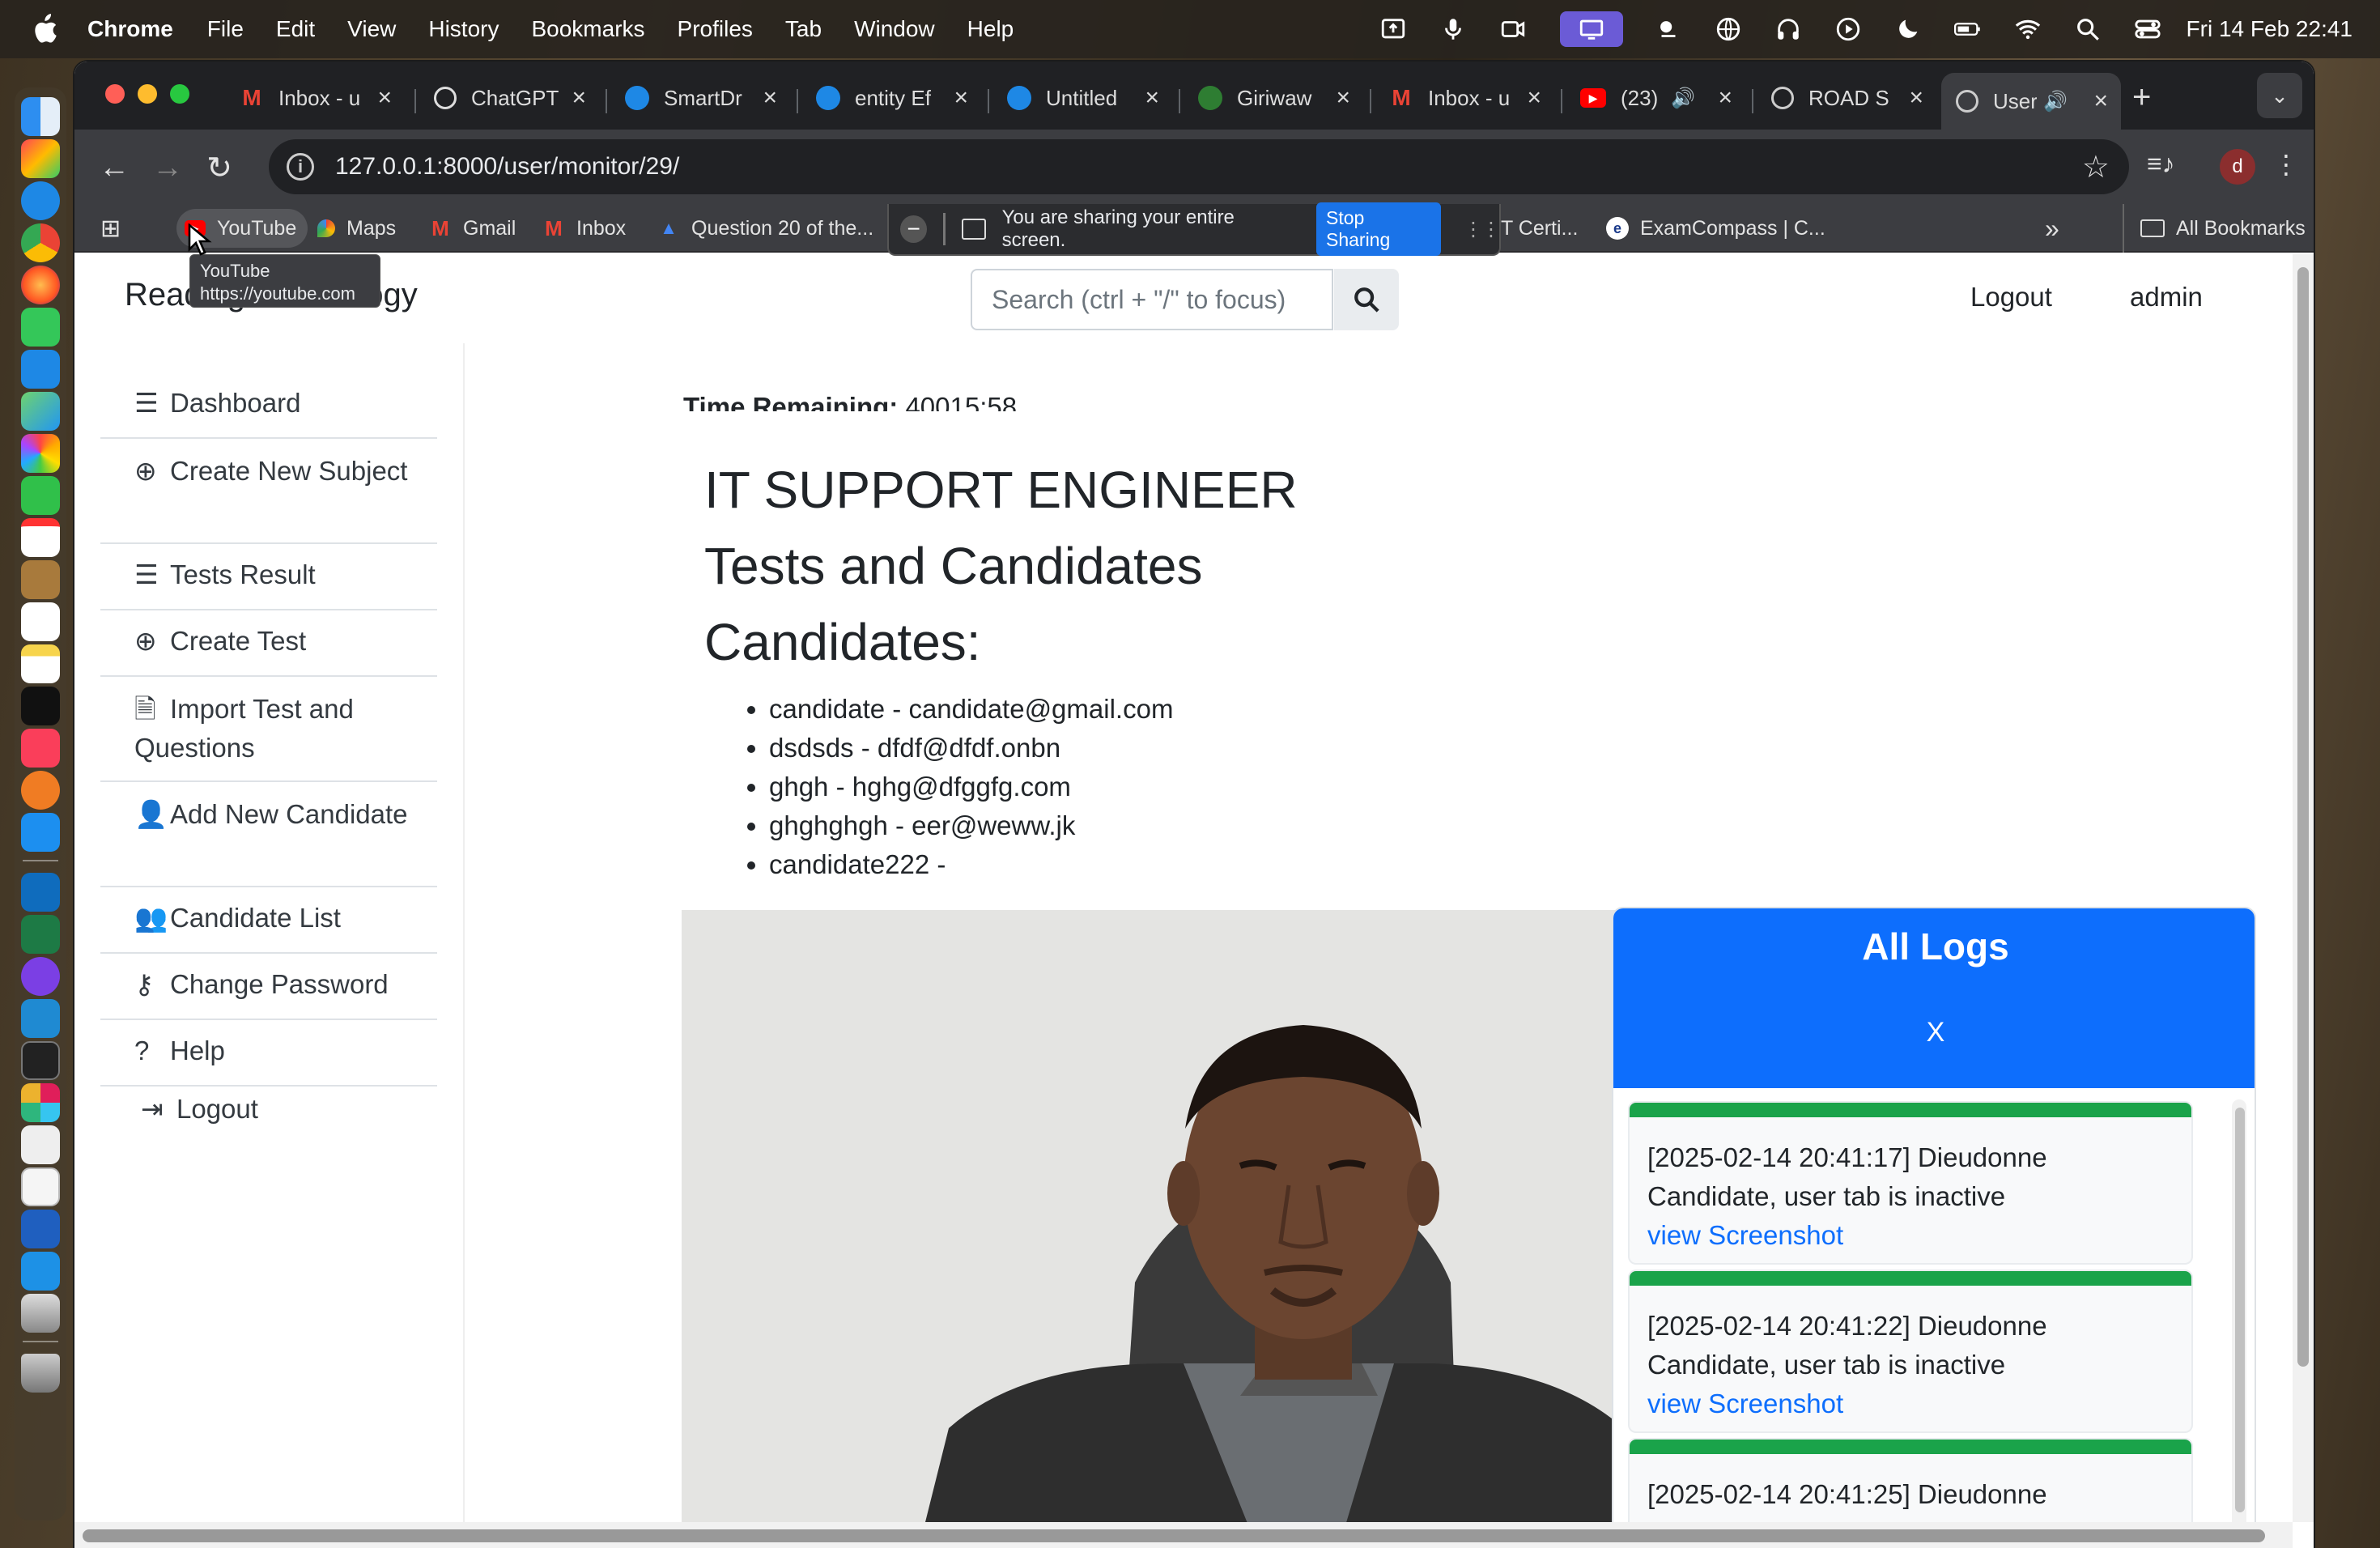 This screenshot has height=1548, width=2380. I want to click on screen-capture-icon, so click(1393, 29).